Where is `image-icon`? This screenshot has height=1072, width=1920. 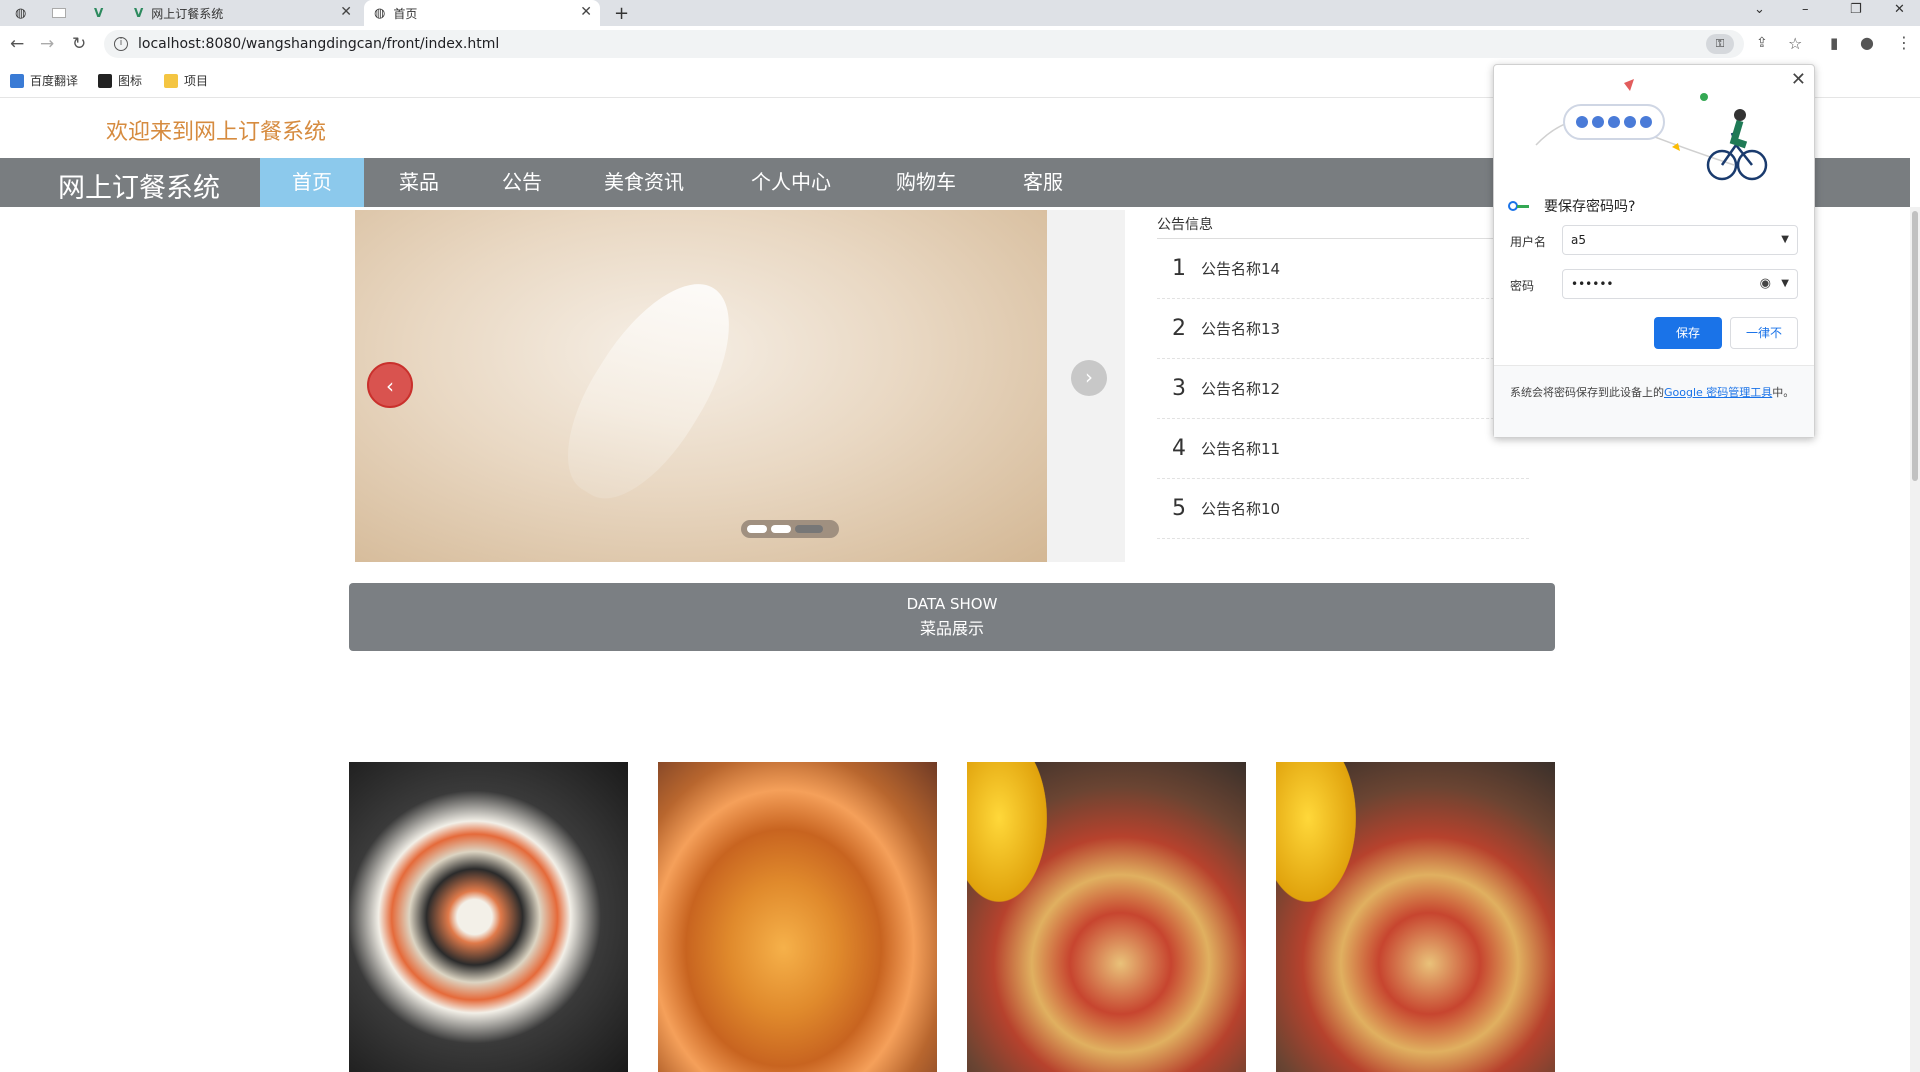 image-icon is located at coordinates (105, 80).